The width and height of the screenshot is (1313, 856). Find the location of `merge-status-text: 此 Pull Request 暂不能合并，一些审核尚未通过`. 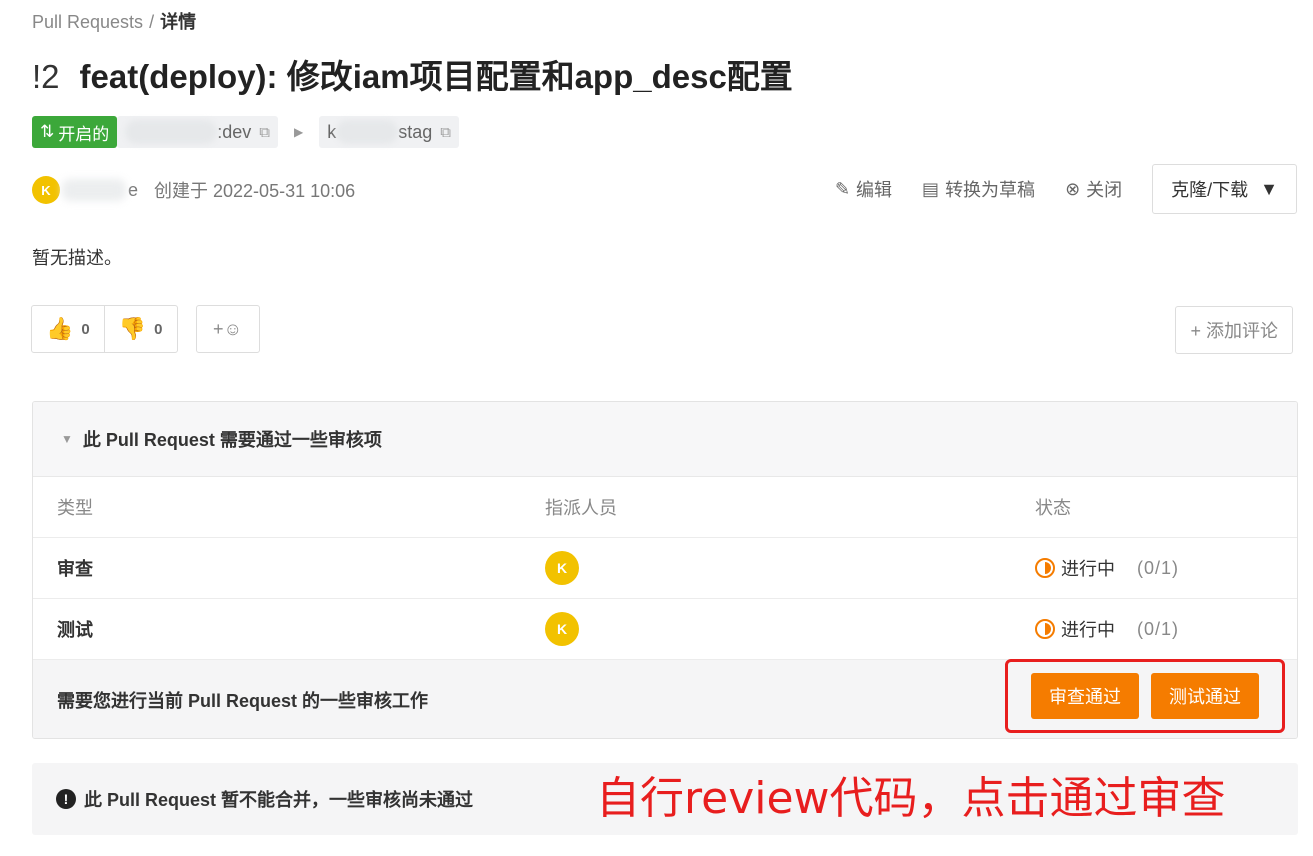

merge-status-text: 此 Pull Request 暂不能合并，一些审核尚未通过 is located at coordinates (279, 800).